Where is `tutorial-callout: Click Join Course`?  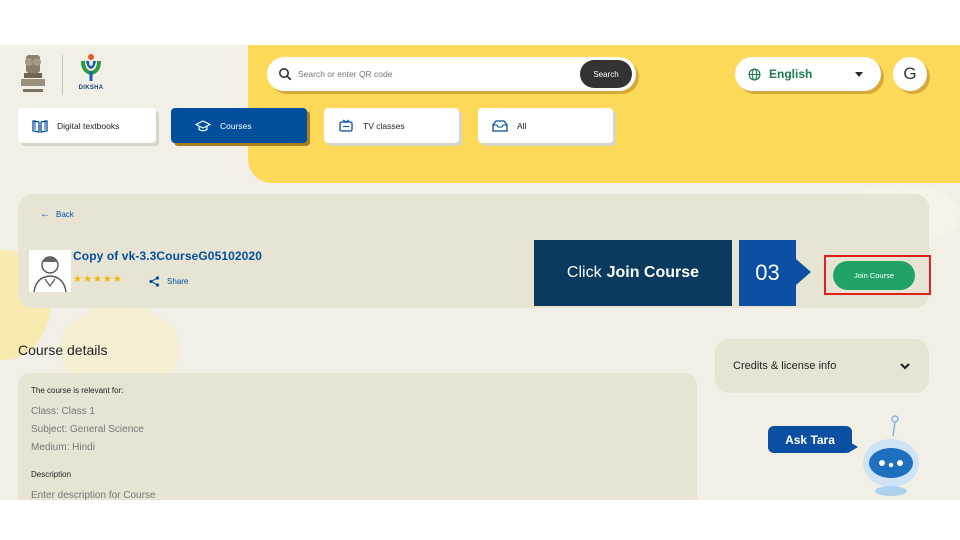
tutorial-callout: Click Join Course is located at coordinates (633, 273).